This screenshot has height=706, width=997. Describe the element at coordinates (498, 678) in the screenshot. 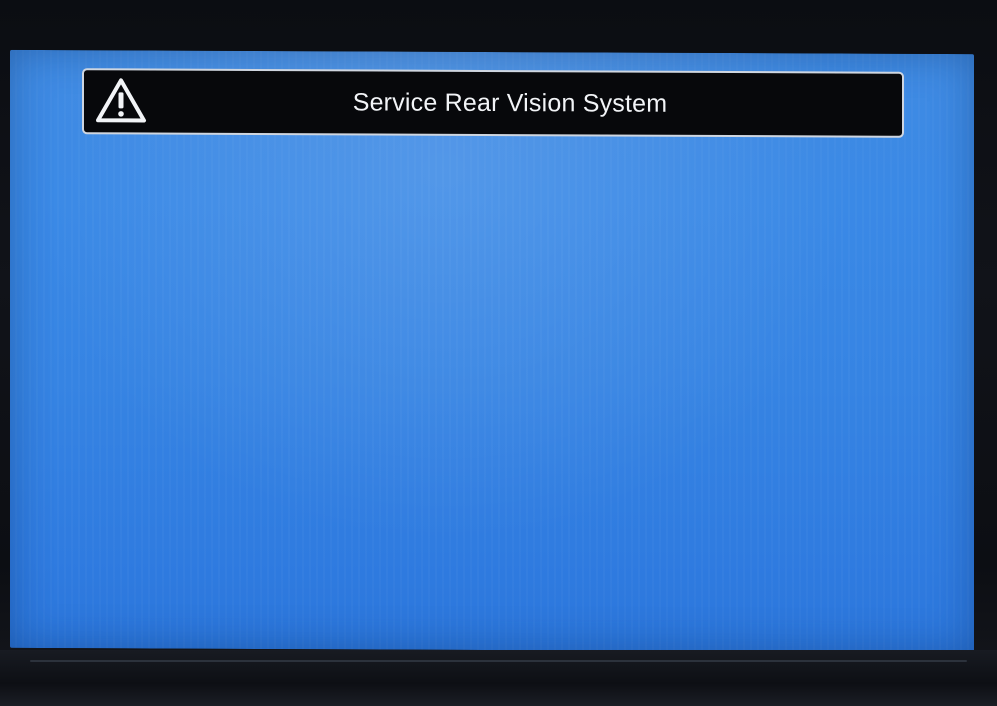

I see `dashboard-trim` at that location.